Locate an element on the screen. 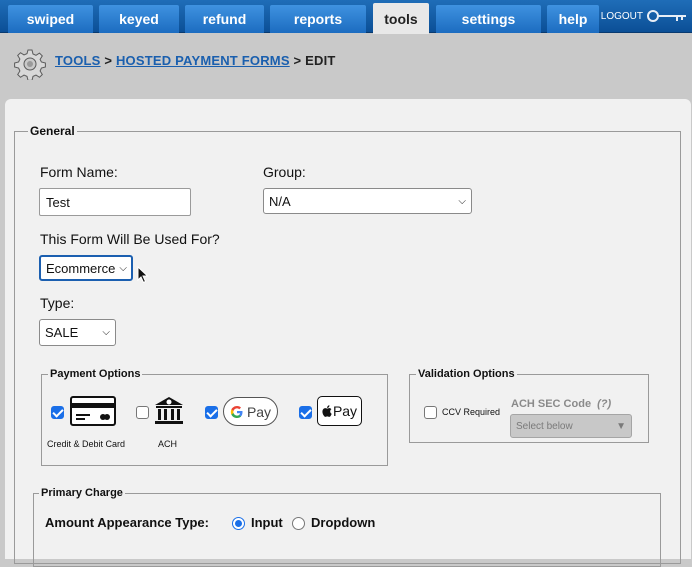  google-pay-checkbox is located at coordinates (211, 412).